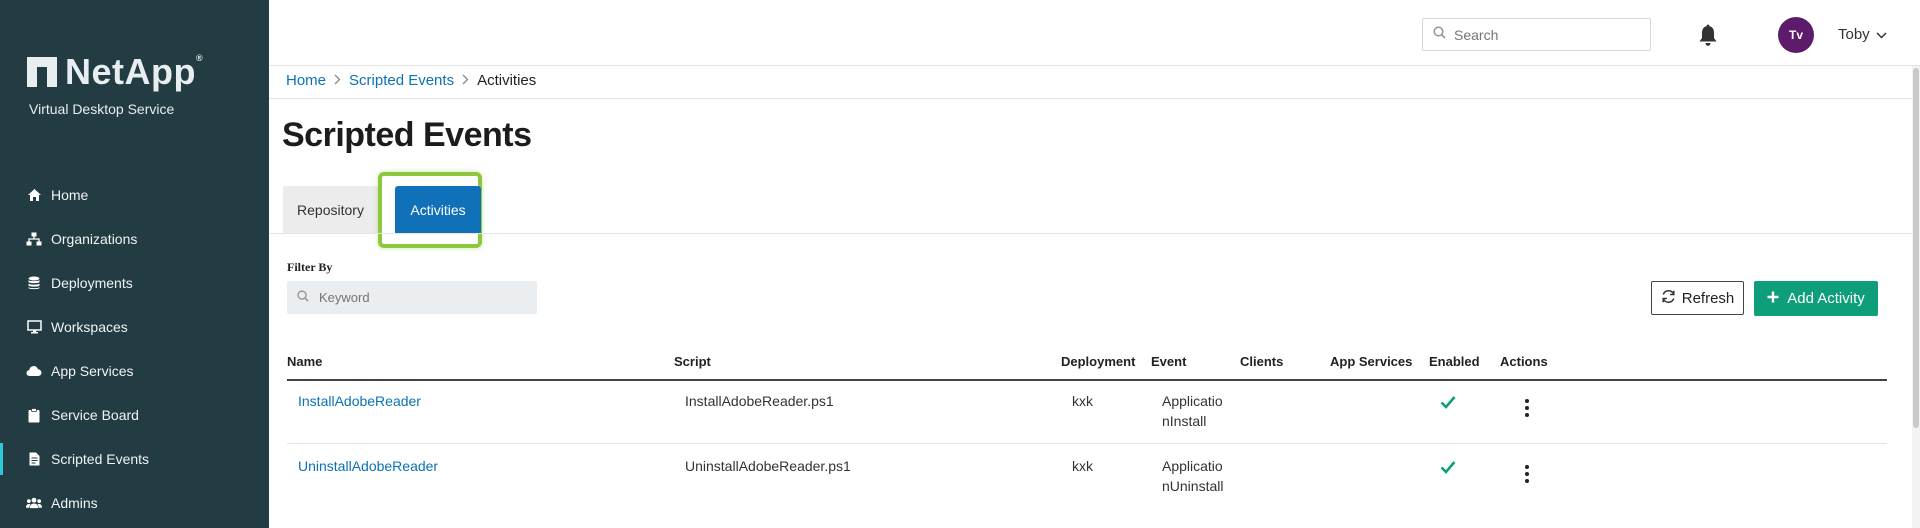 Image resolution: width=1920 pixels, height=528 pixels. I want to click on refresh-label: Refresh, so click(1708, 298).